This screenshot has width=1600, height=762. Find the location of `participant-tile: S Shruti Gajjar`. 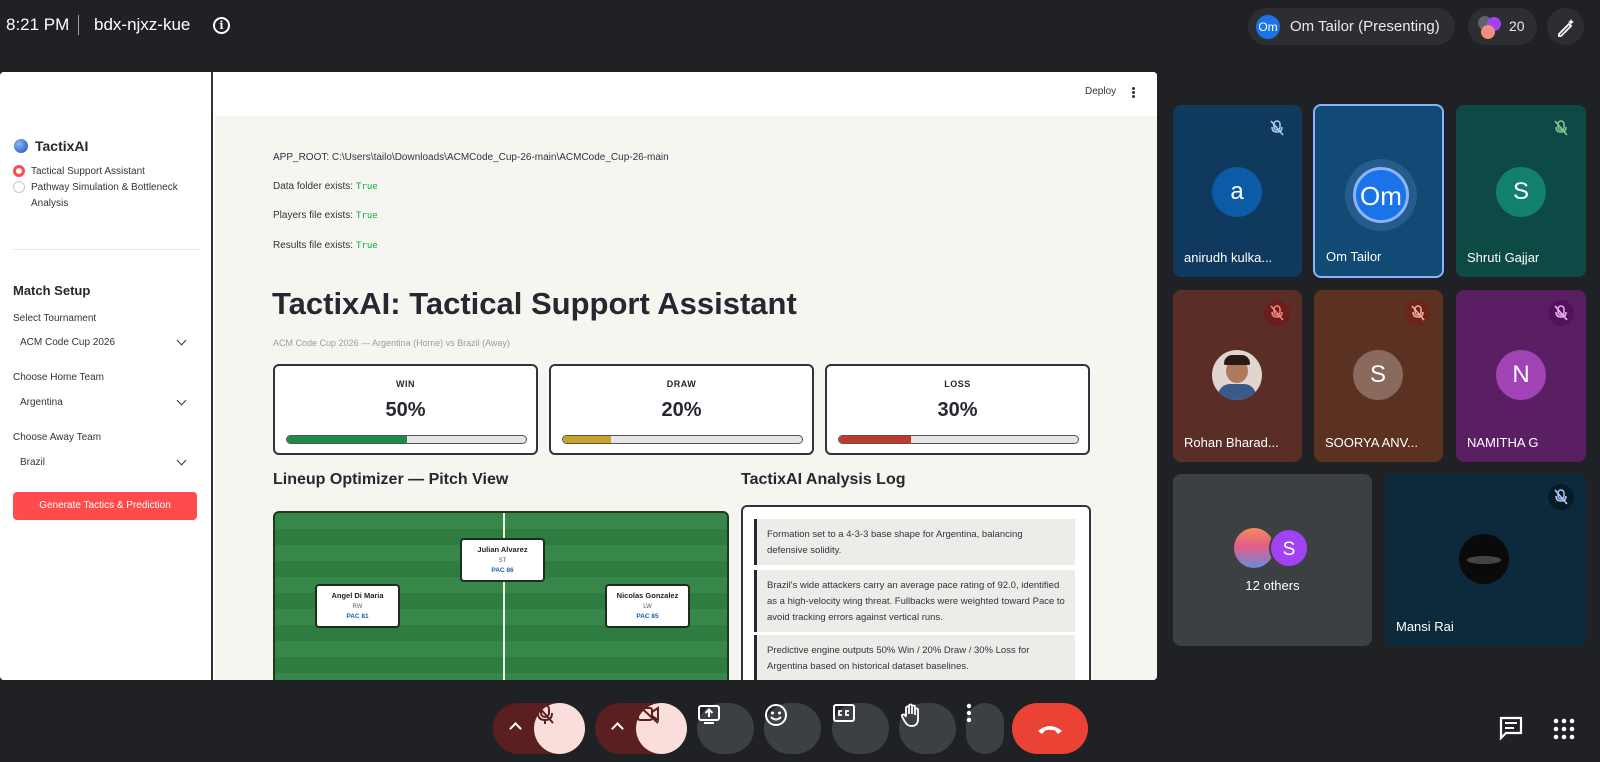

participant-tile: S Shruti Gajjar is located at coordinates (1521, 191).